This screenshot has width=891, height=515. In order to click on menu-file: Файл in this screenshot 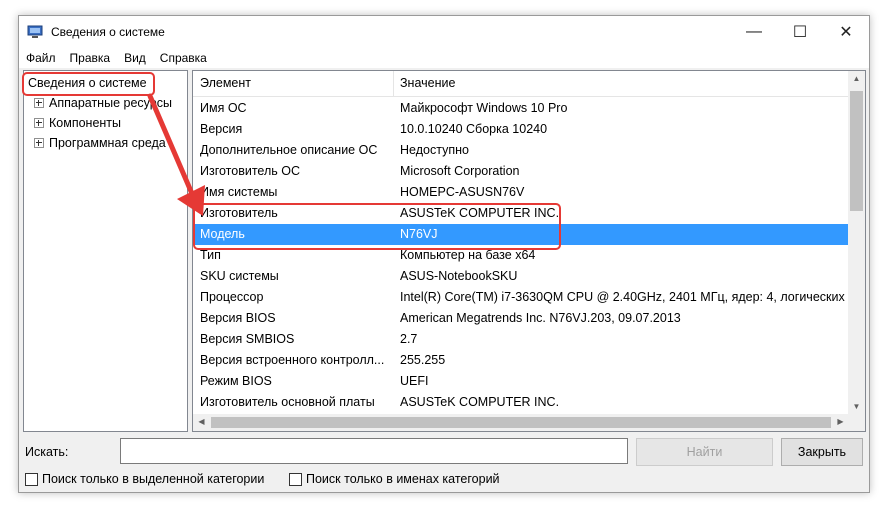, I will do `click(41, 58)`.